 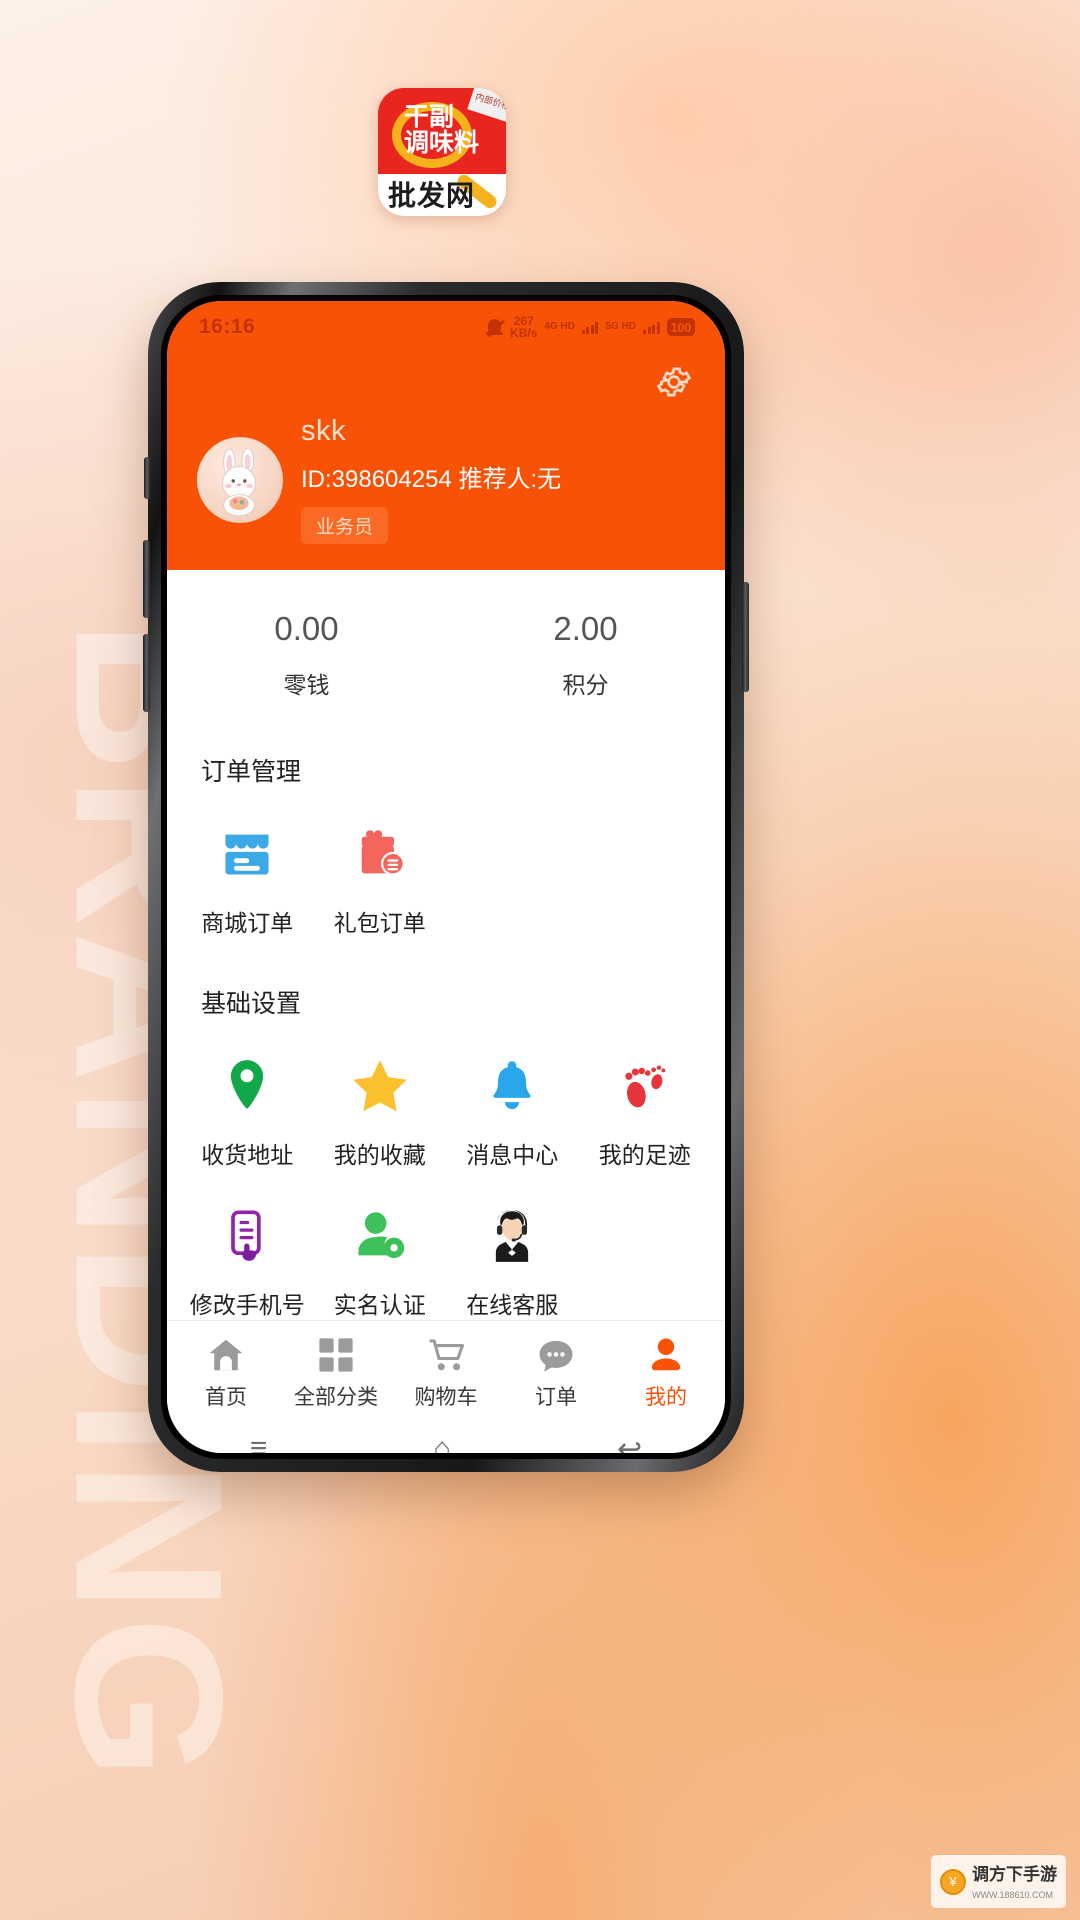 I want to click on avatar, so click(x=240, y=479).